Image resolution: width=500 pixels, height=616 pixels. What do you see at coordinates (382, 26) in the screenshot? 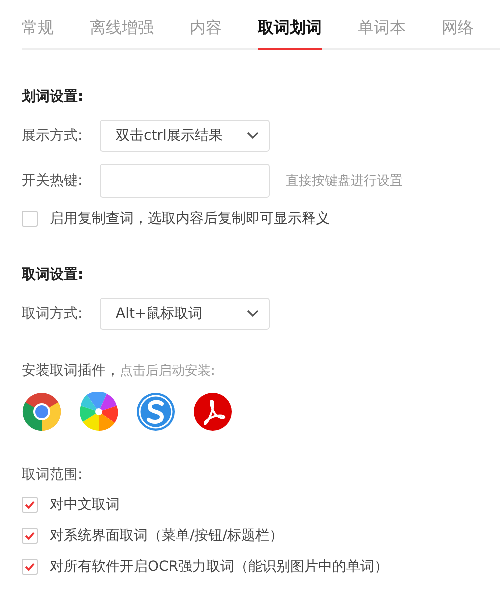
I see `tab: 单词本` at bounding box center [382, 26].